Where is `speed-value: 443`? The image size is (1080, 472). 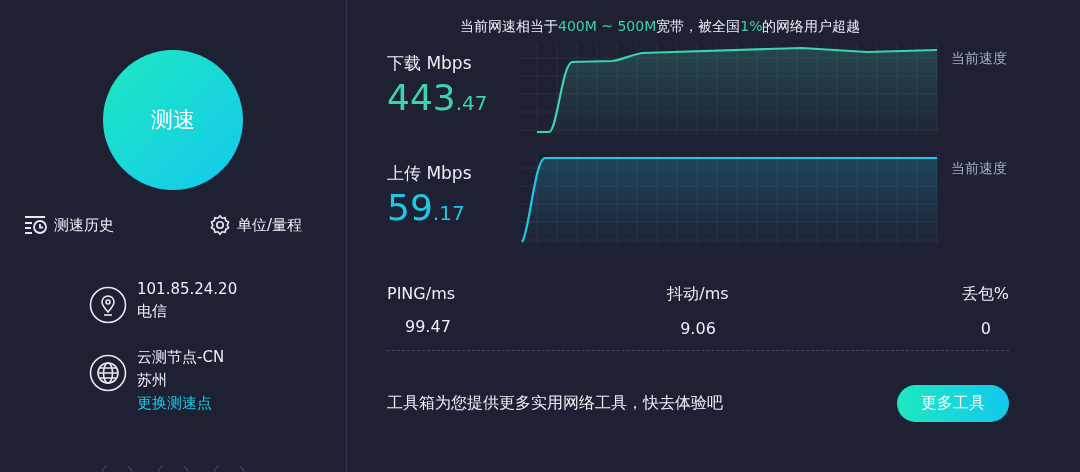 speed-value: 443 is located at coordinates (421, 97).